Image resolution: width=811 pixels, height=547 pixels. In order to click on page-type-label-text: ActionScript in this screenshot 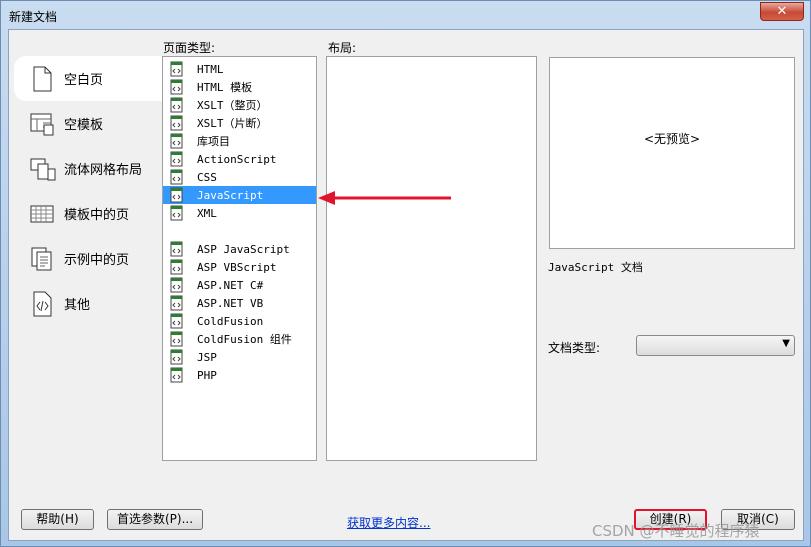, I will do `click(237, 159)`.